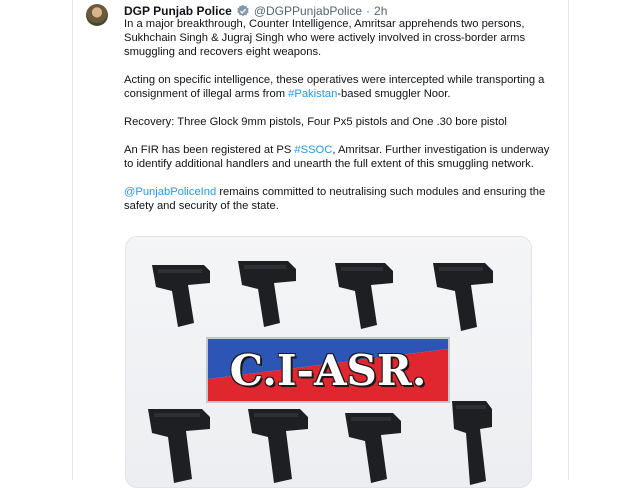  I want to click on hashtag-pakistan-link: #Pakistan, so click(312, 94).